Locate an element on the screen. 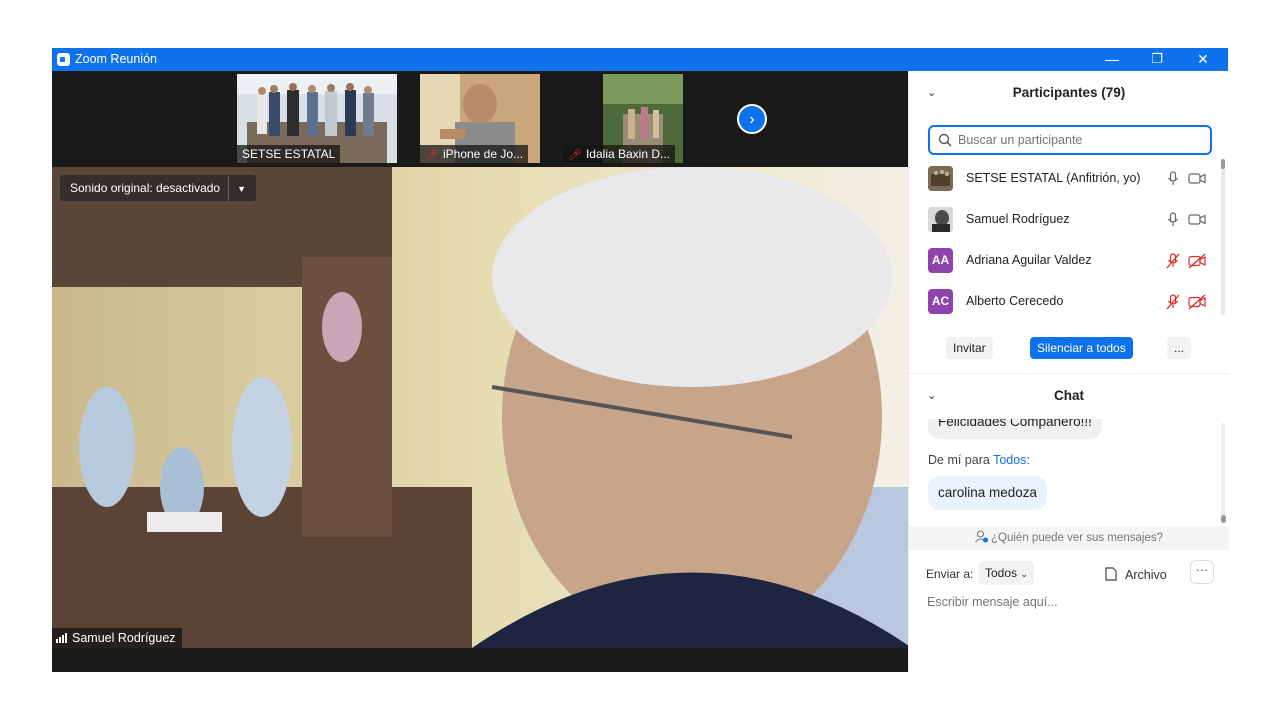  participant-row: AA Adriana Aguilar Valdez is located at coordinates (1065, 261).